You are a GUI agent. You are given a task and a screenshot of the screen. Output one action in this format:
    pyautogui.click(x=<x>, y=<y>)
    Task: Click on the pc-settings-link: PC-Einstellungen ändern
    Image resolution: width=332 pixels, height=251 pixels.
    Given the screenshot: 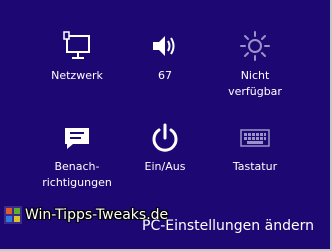 What is the action you would take?
    pyautogui.click(x=228, y=226)
    